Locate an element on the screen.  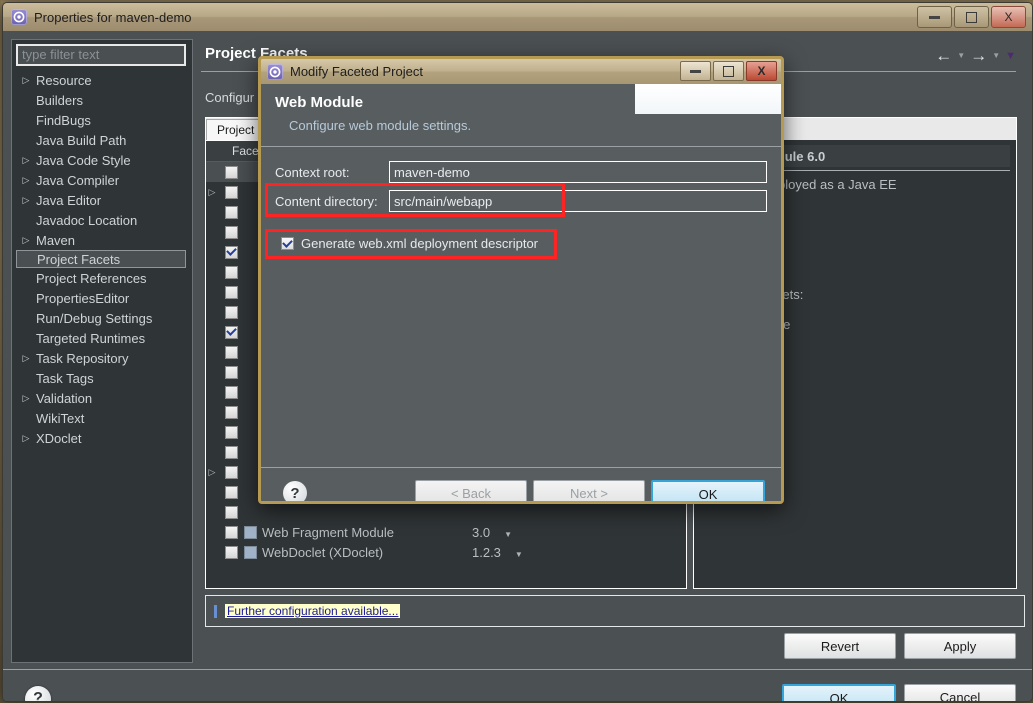
minimize-button is located at coordinates (934, 17).